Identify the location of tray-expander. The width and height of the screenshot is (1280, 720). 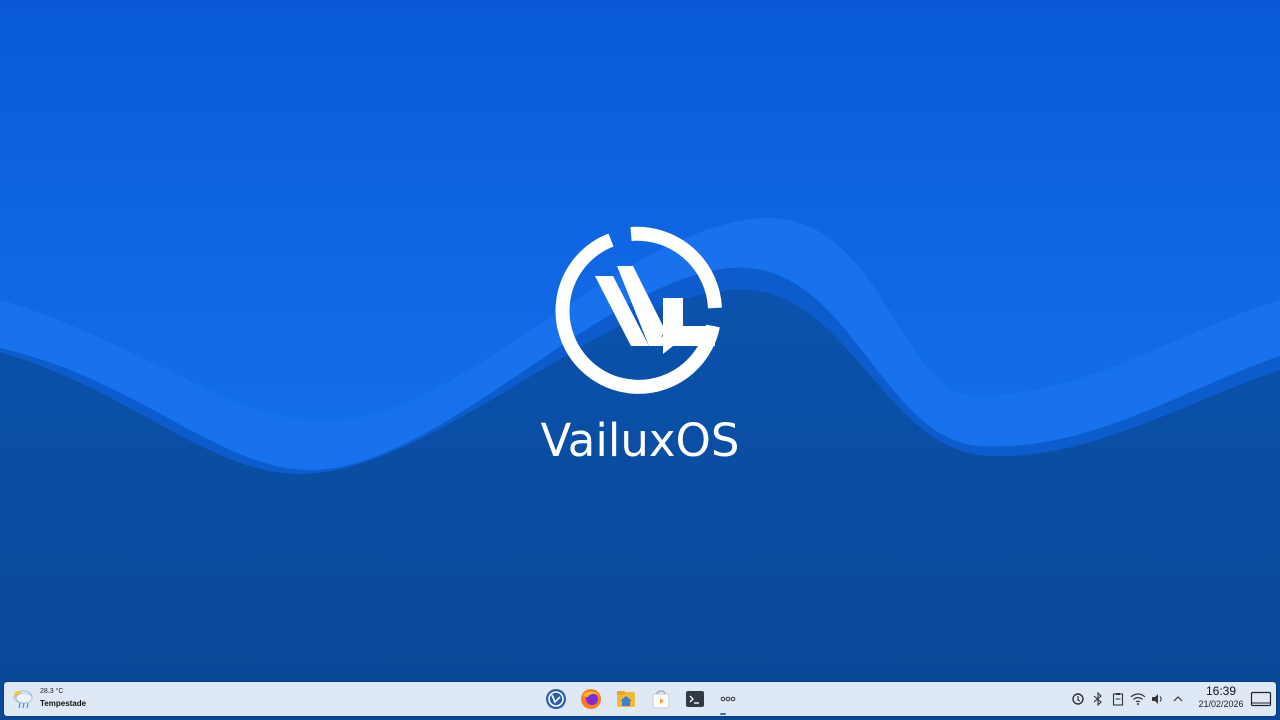
(1178, 699).